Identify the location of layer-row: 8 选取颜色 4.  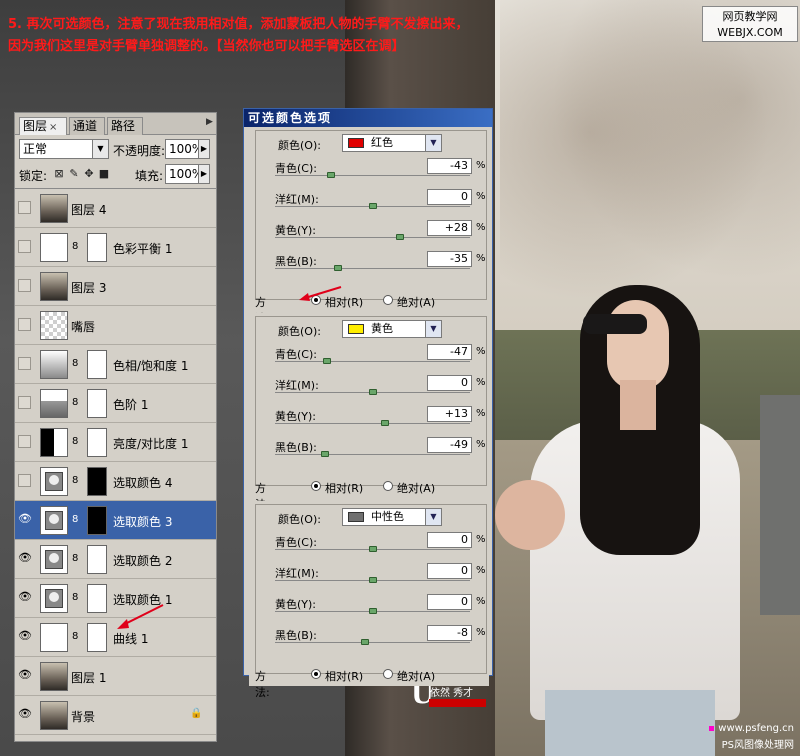
(115, 481).